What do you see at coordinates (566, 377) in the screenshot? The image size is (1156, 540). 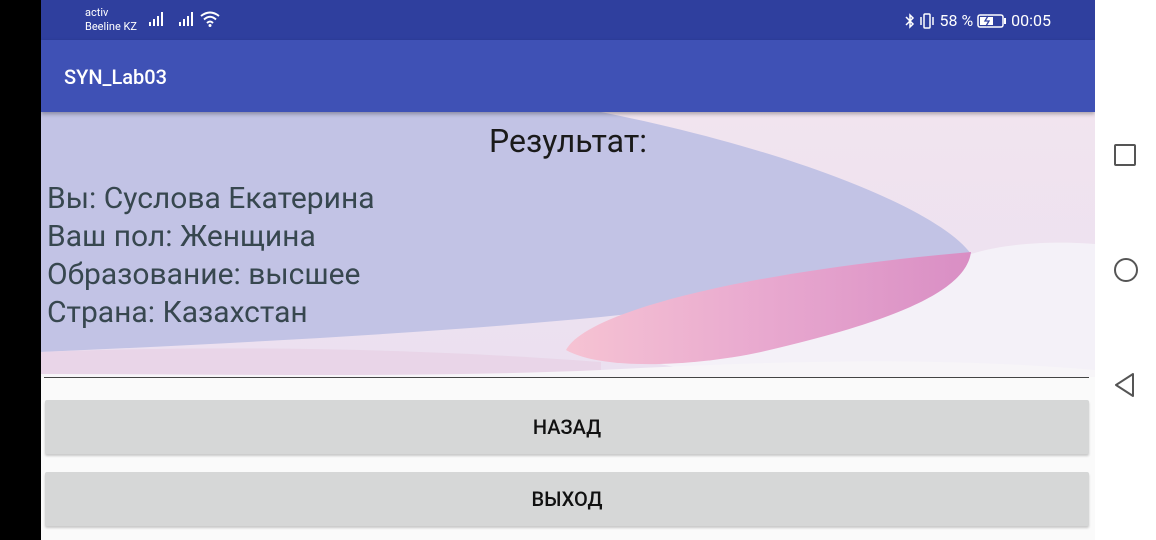 I see `divider` at bounding box center [566, 377].